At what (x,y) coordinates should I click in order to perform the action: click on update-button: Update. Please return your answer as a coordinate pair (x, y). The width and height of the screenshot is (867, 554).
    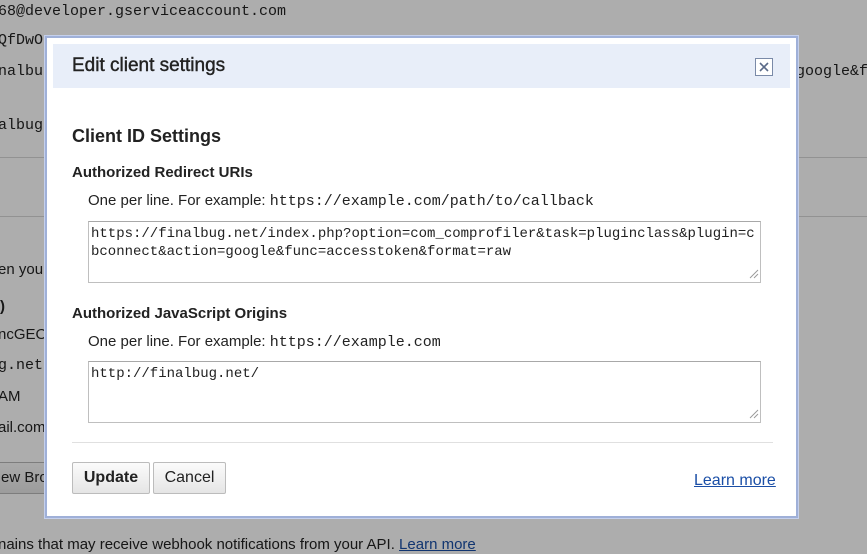
    Looking at the image, I should click on (111, 478).